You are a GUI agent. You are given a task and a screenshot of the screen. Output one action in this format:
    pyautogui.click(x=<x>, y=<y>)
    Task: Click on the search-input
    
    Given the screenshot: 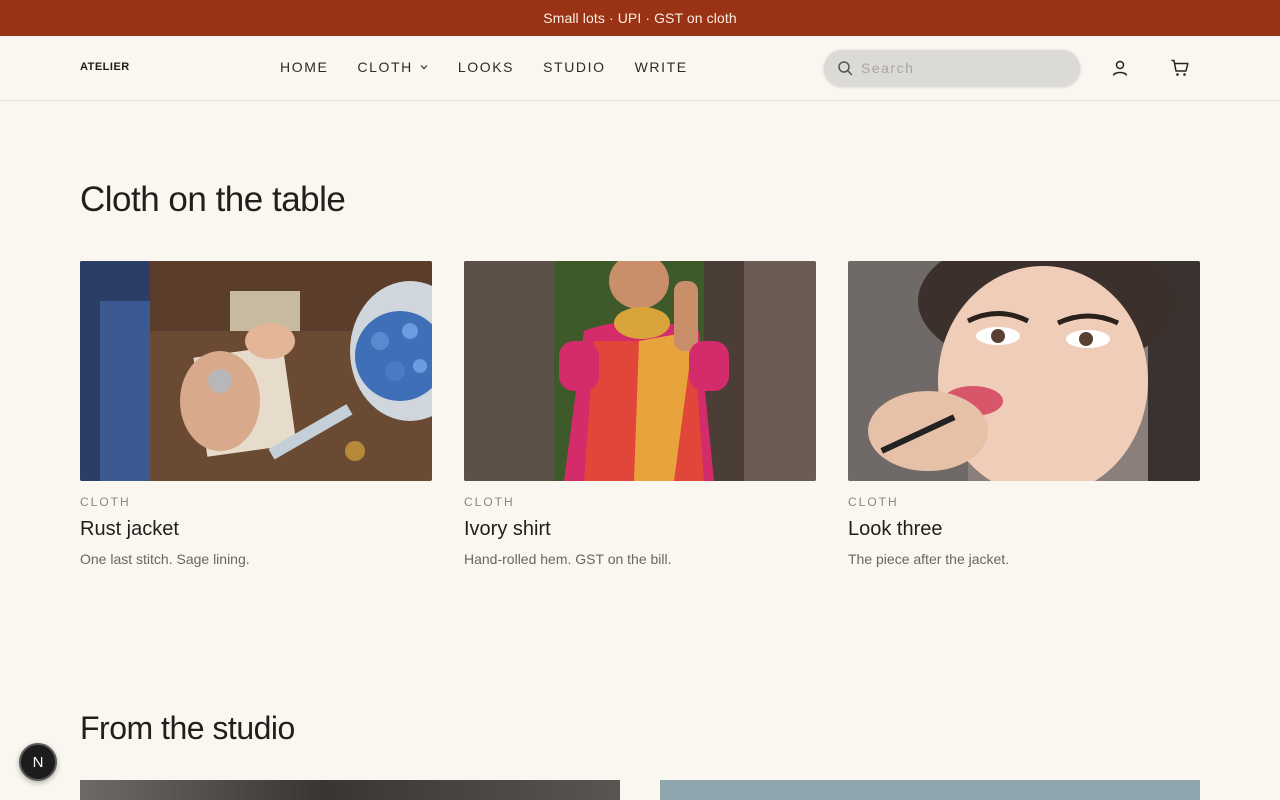 What is the action you would take?
    pyautogui.click(x=961, y=68)
    